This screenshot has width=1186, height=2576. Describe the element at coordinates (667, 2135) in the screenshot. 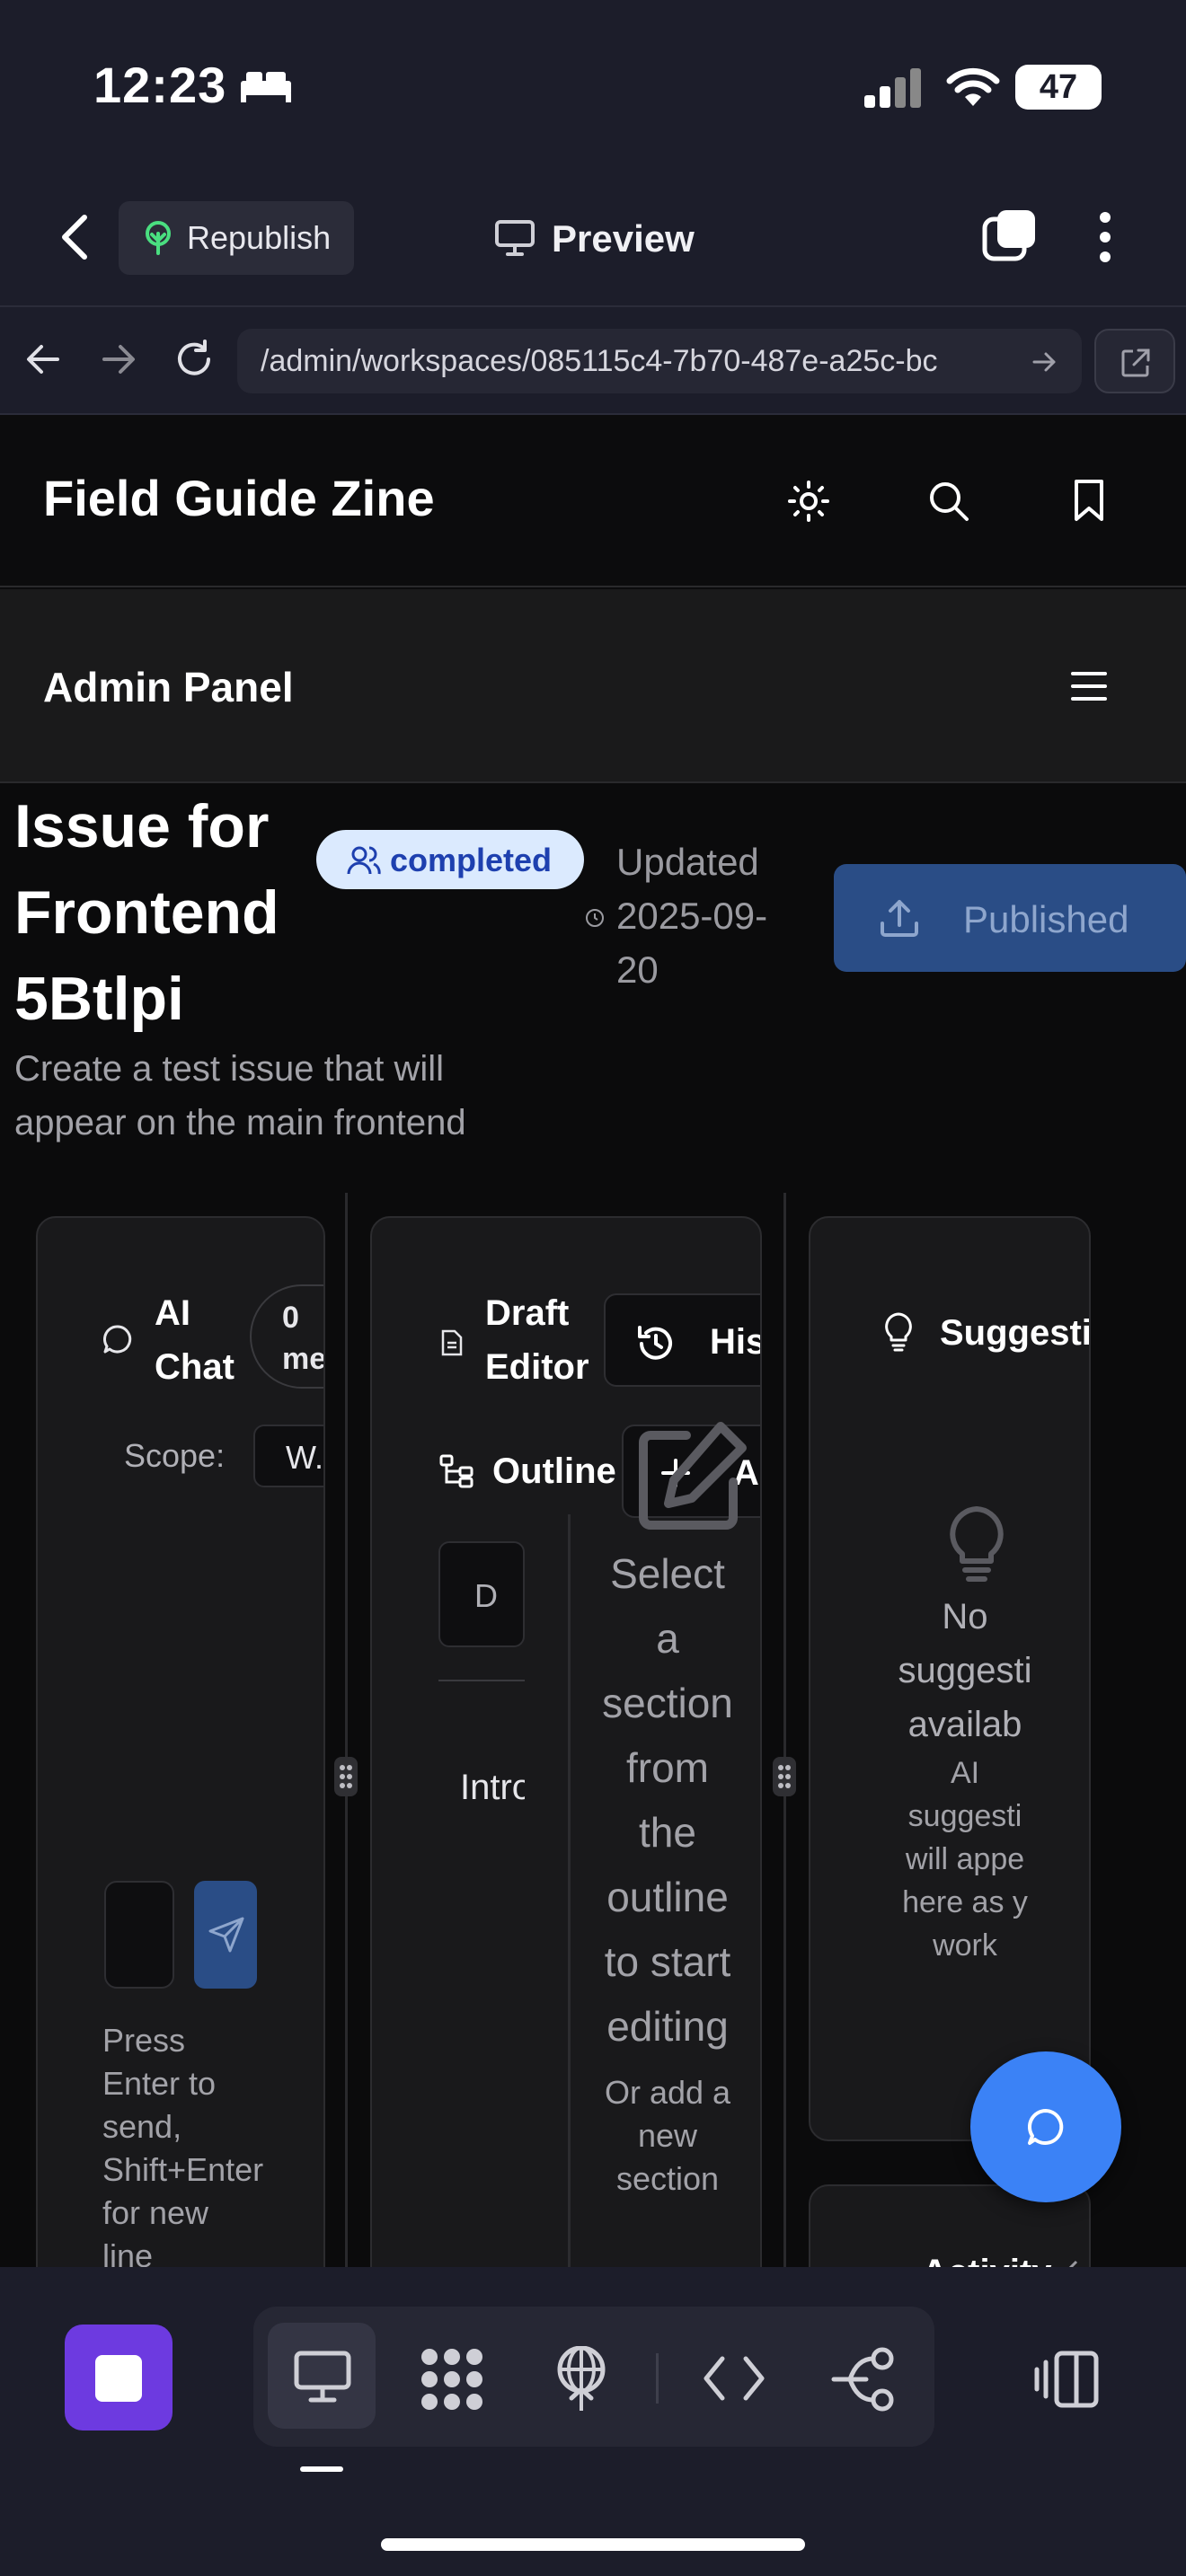

I see `add-hint-line: new` at that location.